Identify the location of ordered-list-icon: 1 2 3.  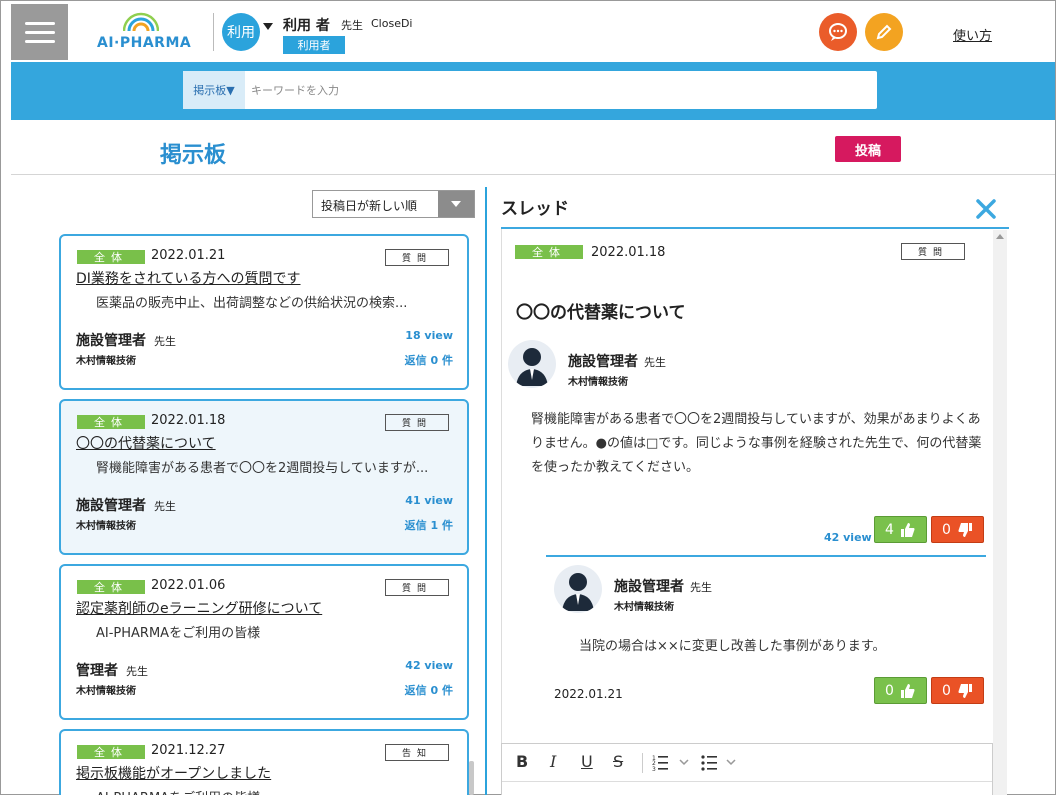
(672, 763).